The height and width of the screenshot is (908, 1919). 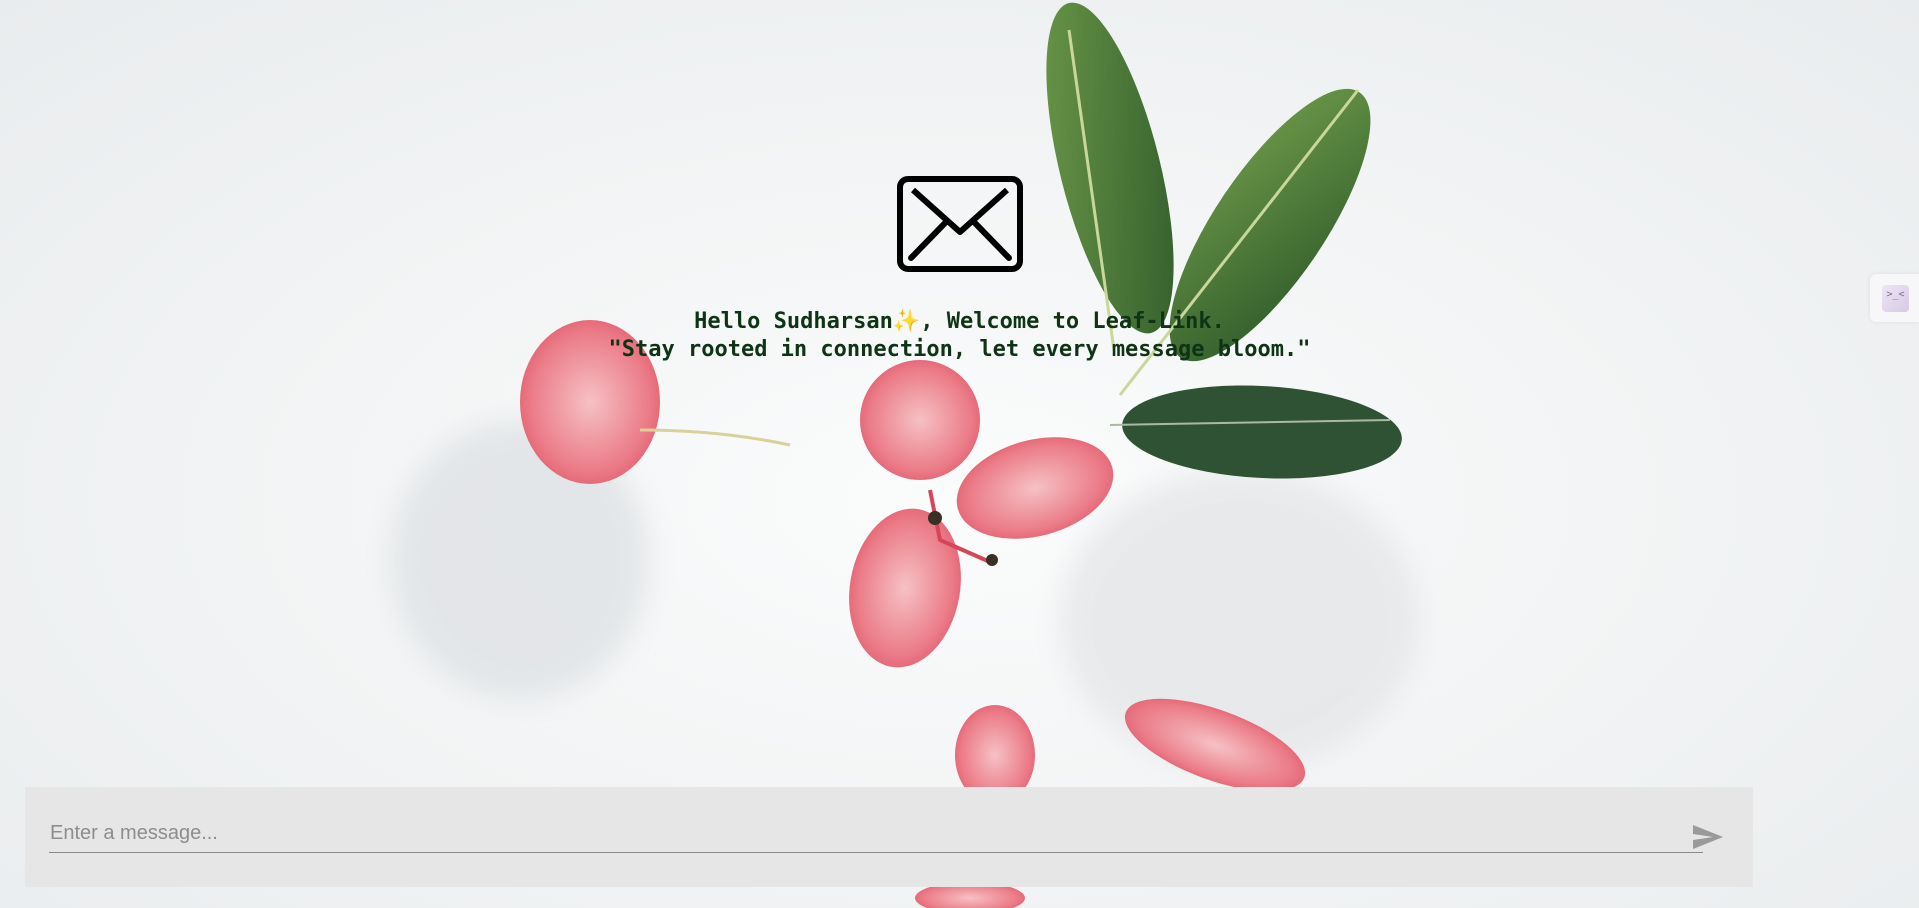 I want to click on send-button, so click(x=1708, y=837).